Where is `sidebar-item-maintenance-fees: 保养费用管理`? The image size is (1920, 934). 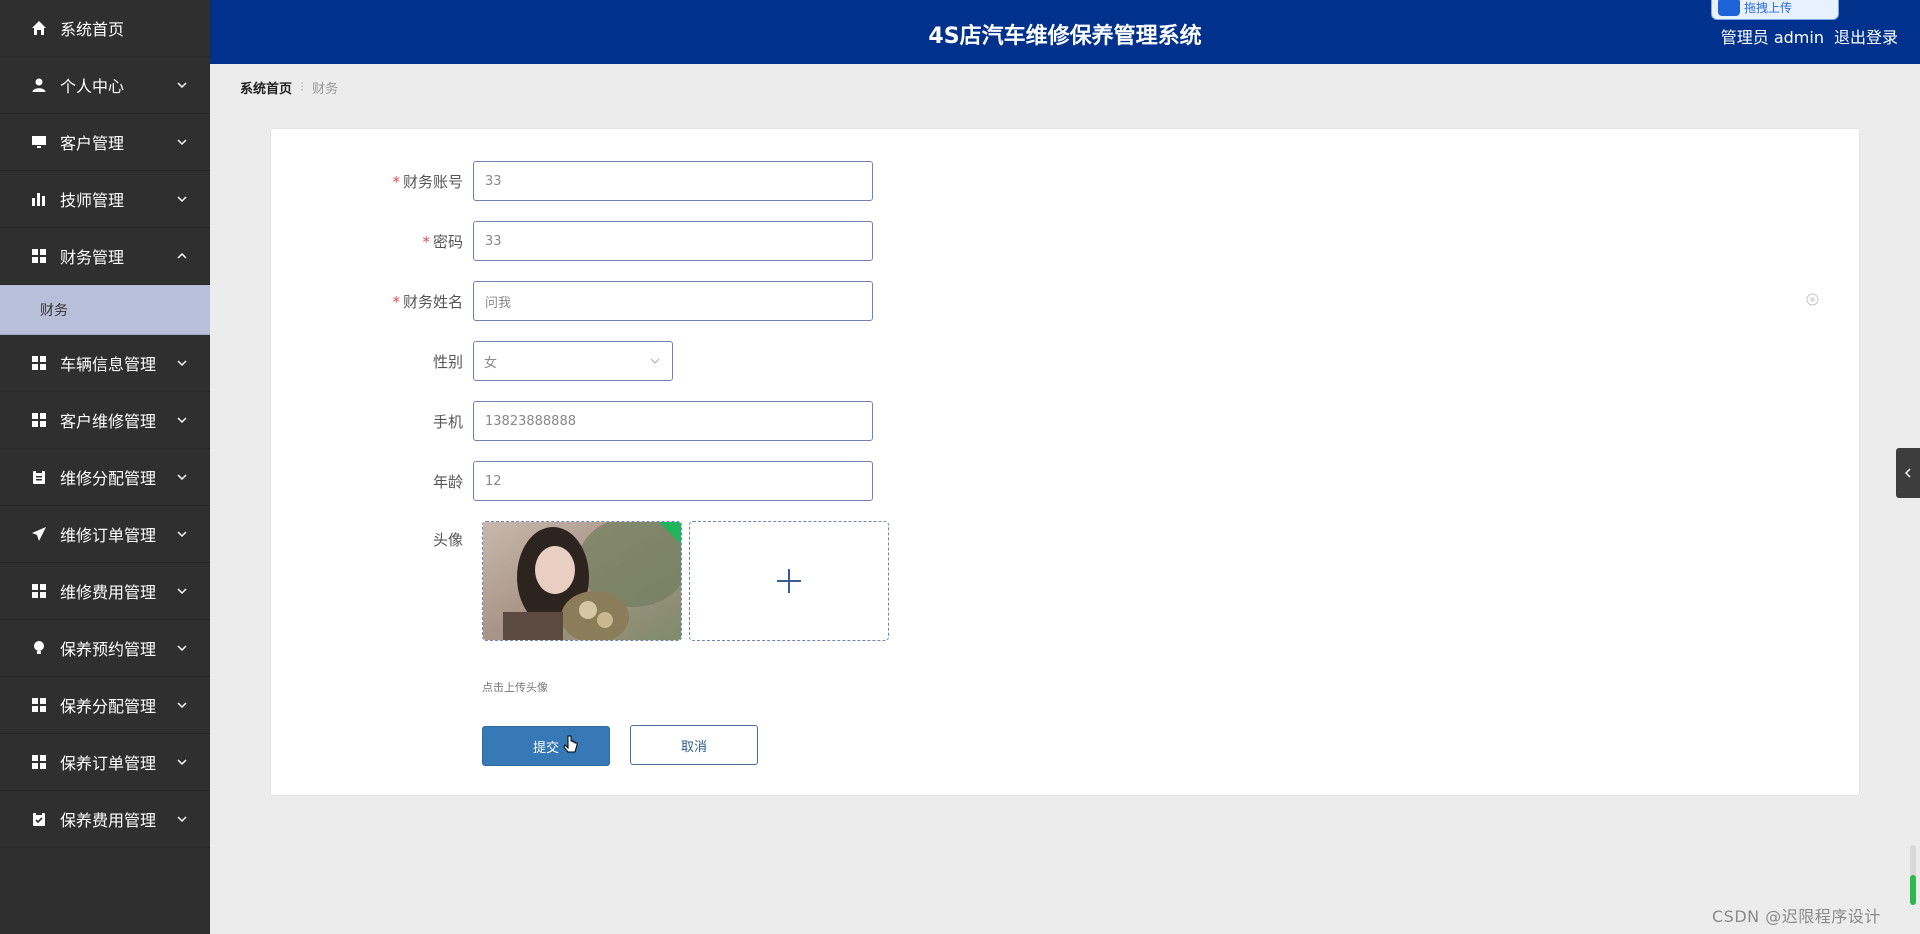
sidebar-item-maintenance-fees: 保养费用管理 is located at coordinates (105, 819).